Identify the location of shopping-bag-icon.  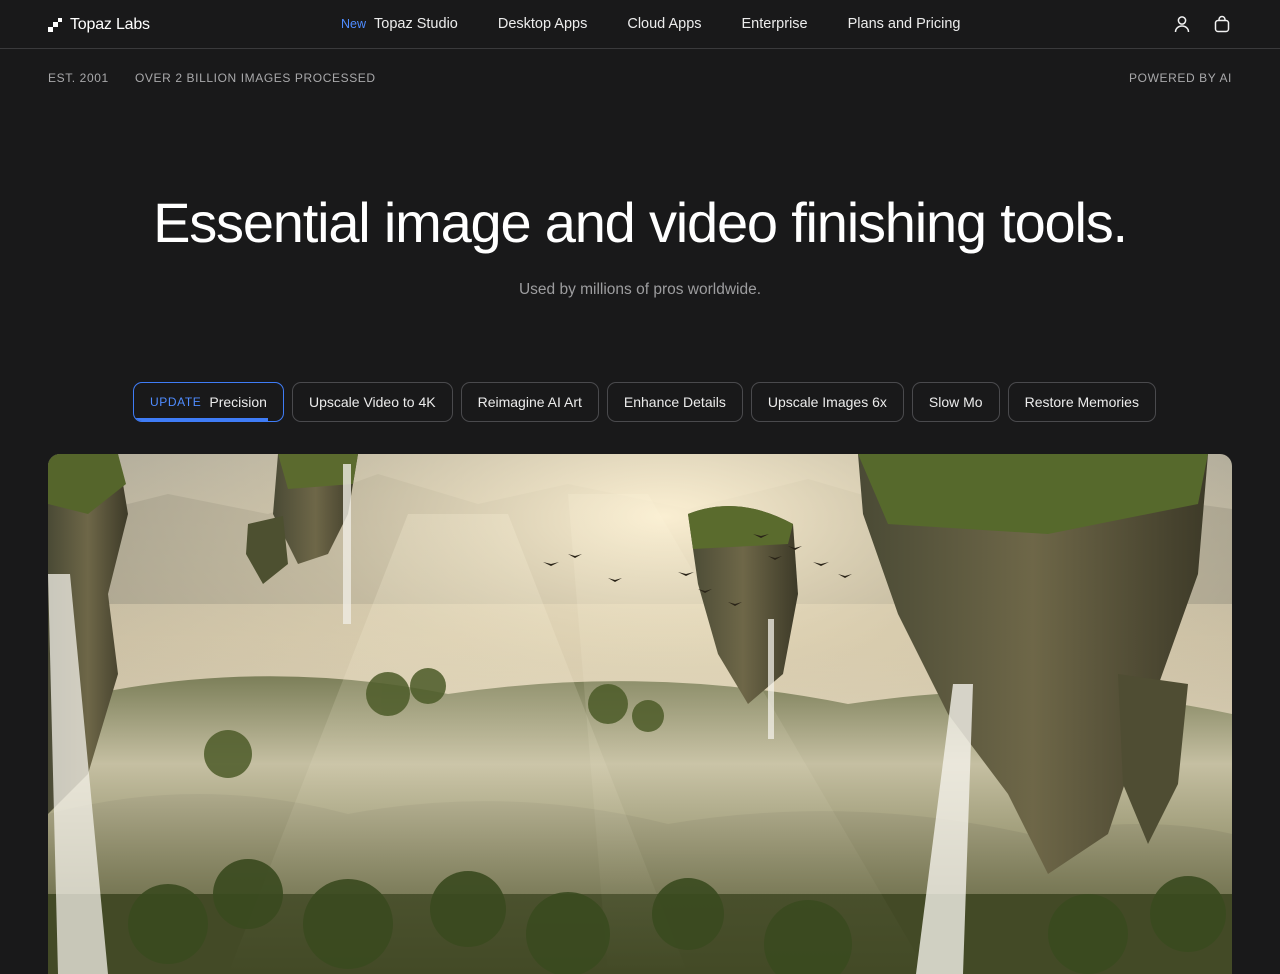
(1222, 24).